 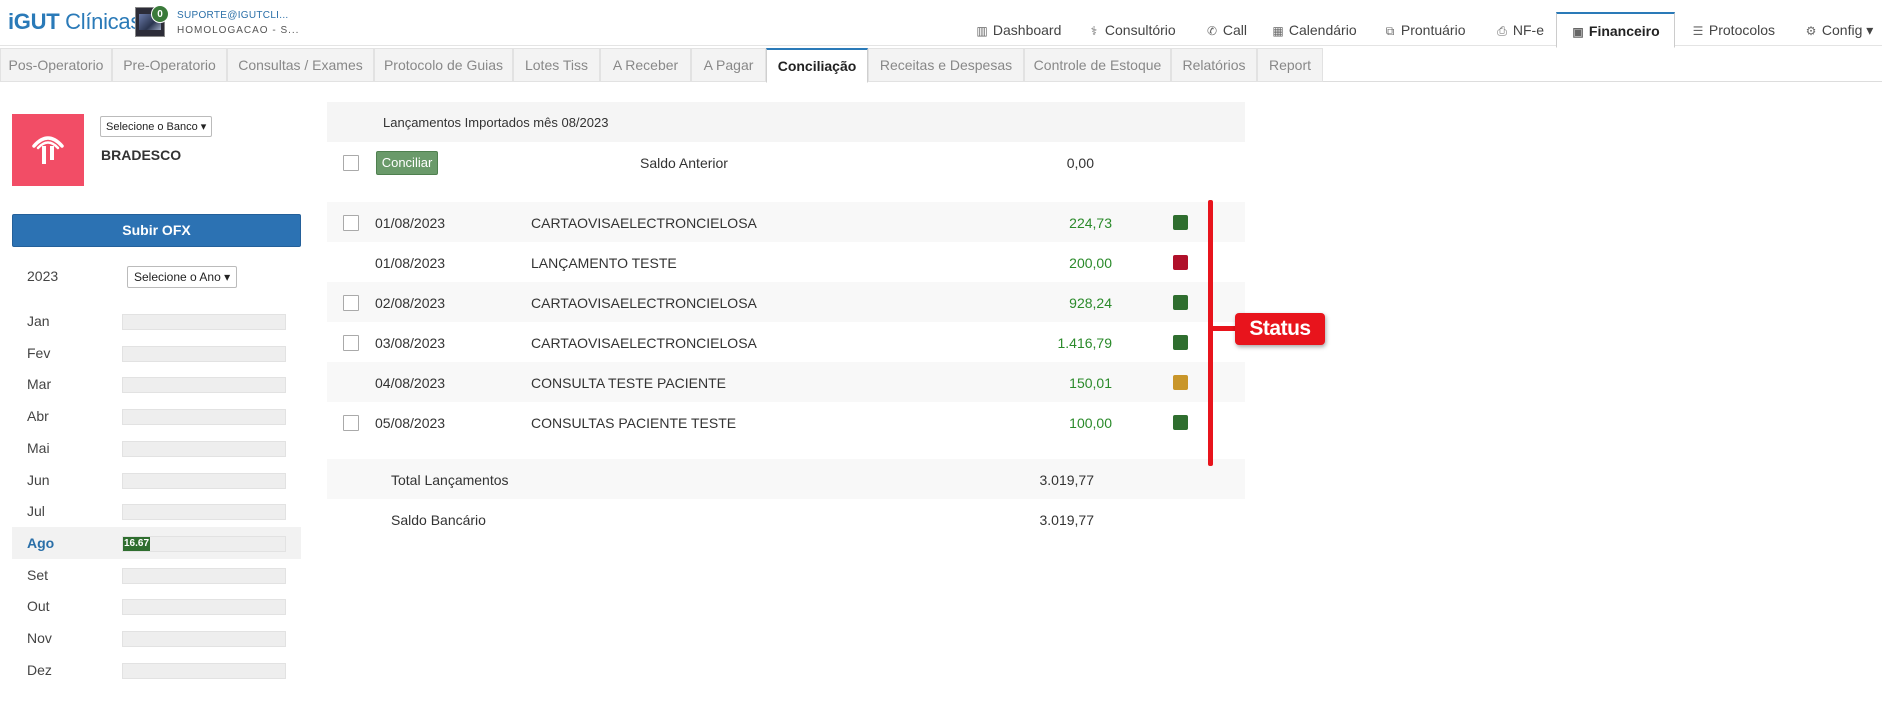 What do you see at coordinates (684, 163) in the screenshot?
I see `saldo-anterior-label: Saldo Anterior` at bounding box center [684, 163].